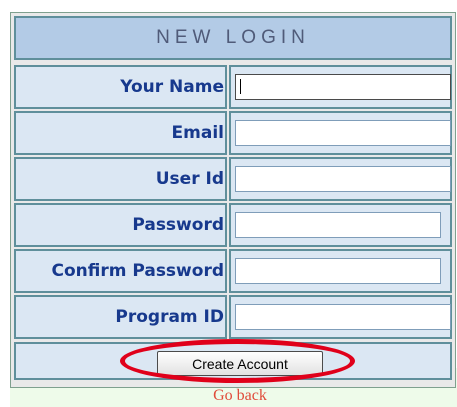  I want to click on program-id-input, so click(343, 317).